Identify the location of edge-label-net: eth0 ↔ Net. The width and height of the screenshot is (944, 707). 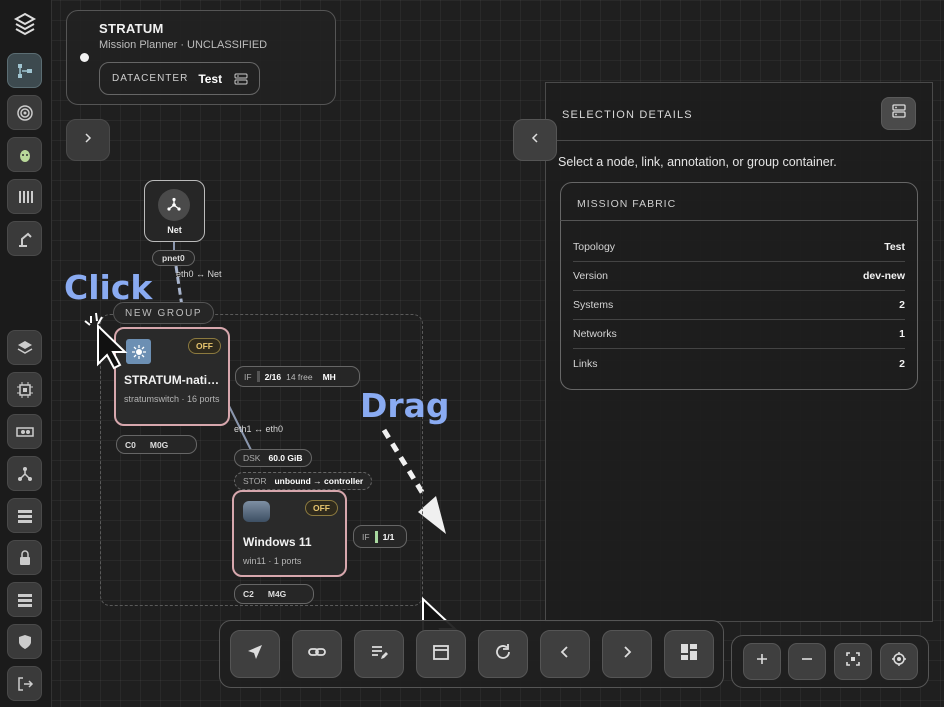
(199, 274).